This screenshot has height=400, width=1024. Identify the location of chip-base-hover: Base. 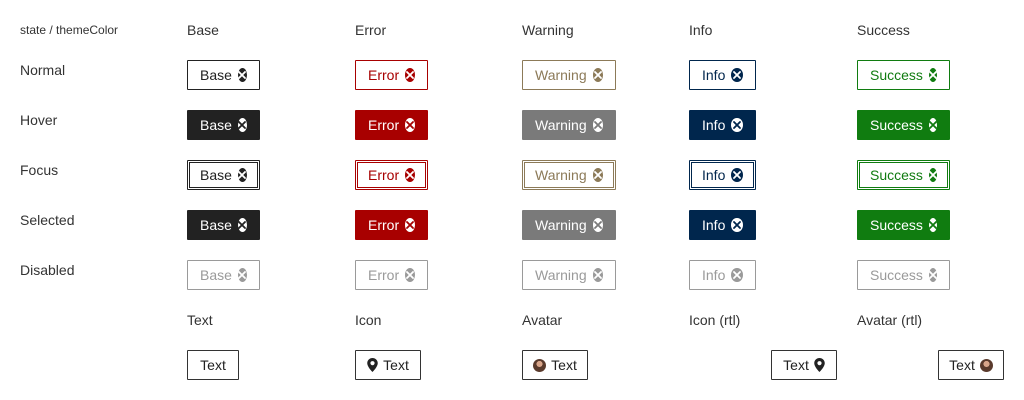
(223, 125).